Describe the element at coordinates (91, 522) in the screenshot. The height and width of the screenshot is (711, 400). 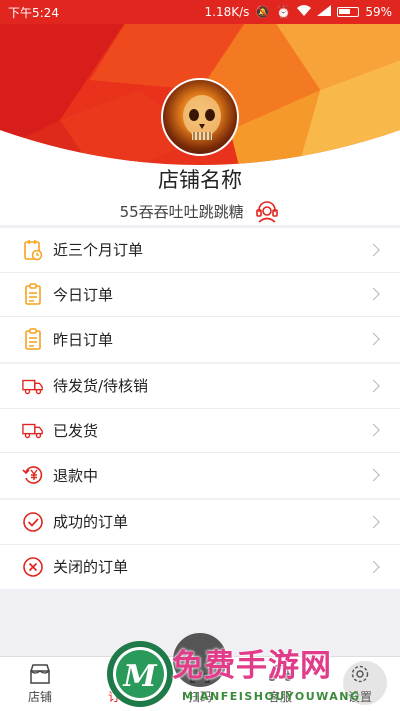
I see `menu-item-label: 成功的订单` at that location.